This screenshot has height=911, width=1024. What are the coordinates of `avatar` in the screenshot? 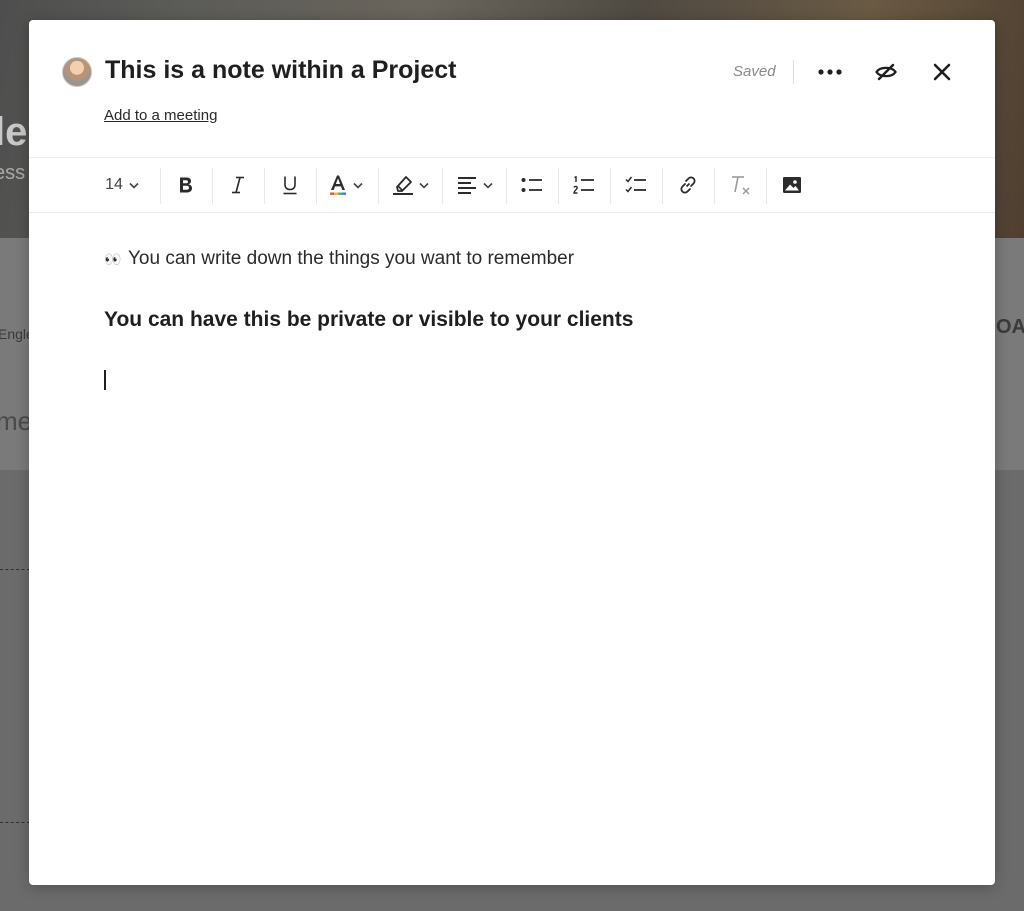 It's located at (77, 72).